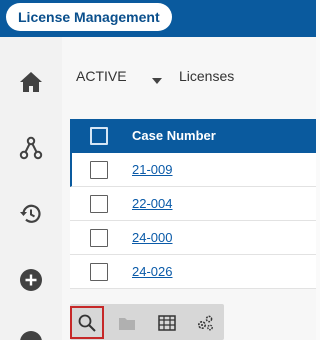  What do you see at coordinates (152, 204) in the screenshot?
I see `case-number-link: 22-004` at bounding box center [152, 204].